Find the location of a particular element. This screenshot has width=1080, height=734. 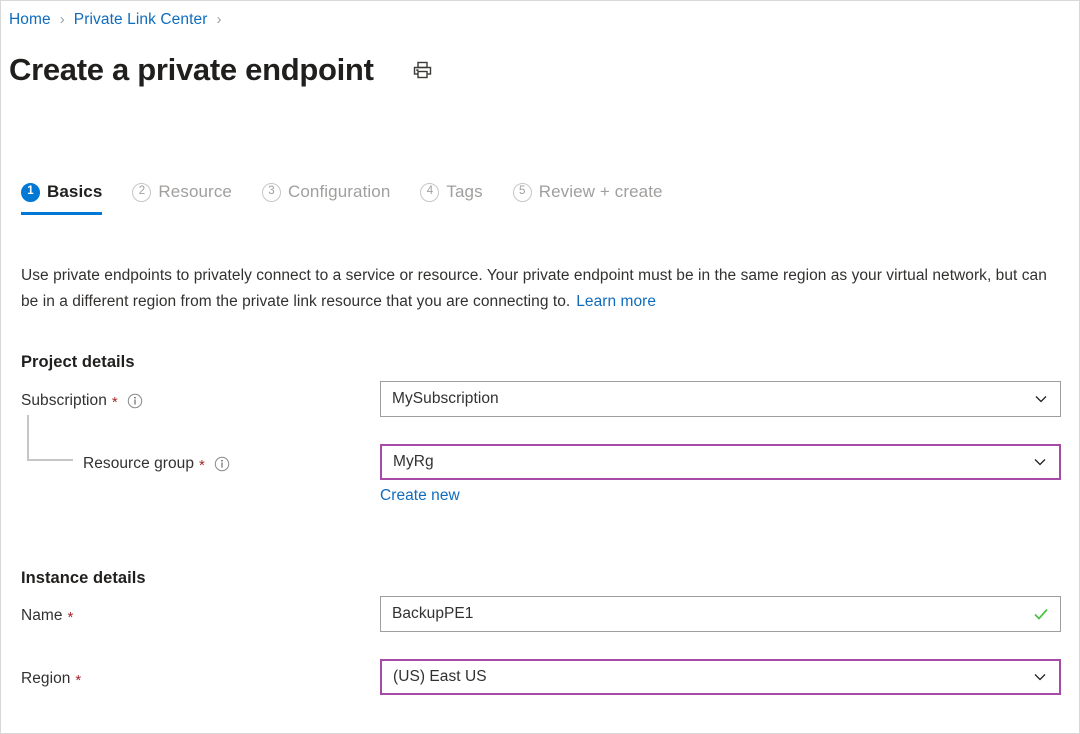

tab-number-badge: 3 is located at coordinates (271, 192).